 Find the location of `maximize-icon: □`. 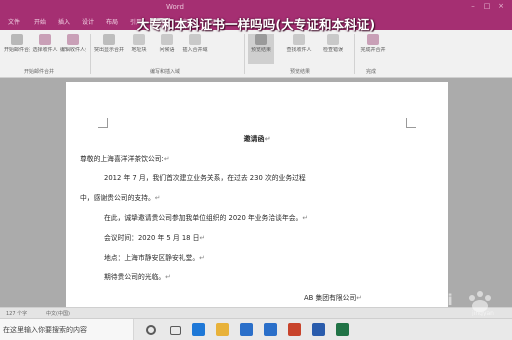

maximize-icon: □ is located at coordinates (487, 6).